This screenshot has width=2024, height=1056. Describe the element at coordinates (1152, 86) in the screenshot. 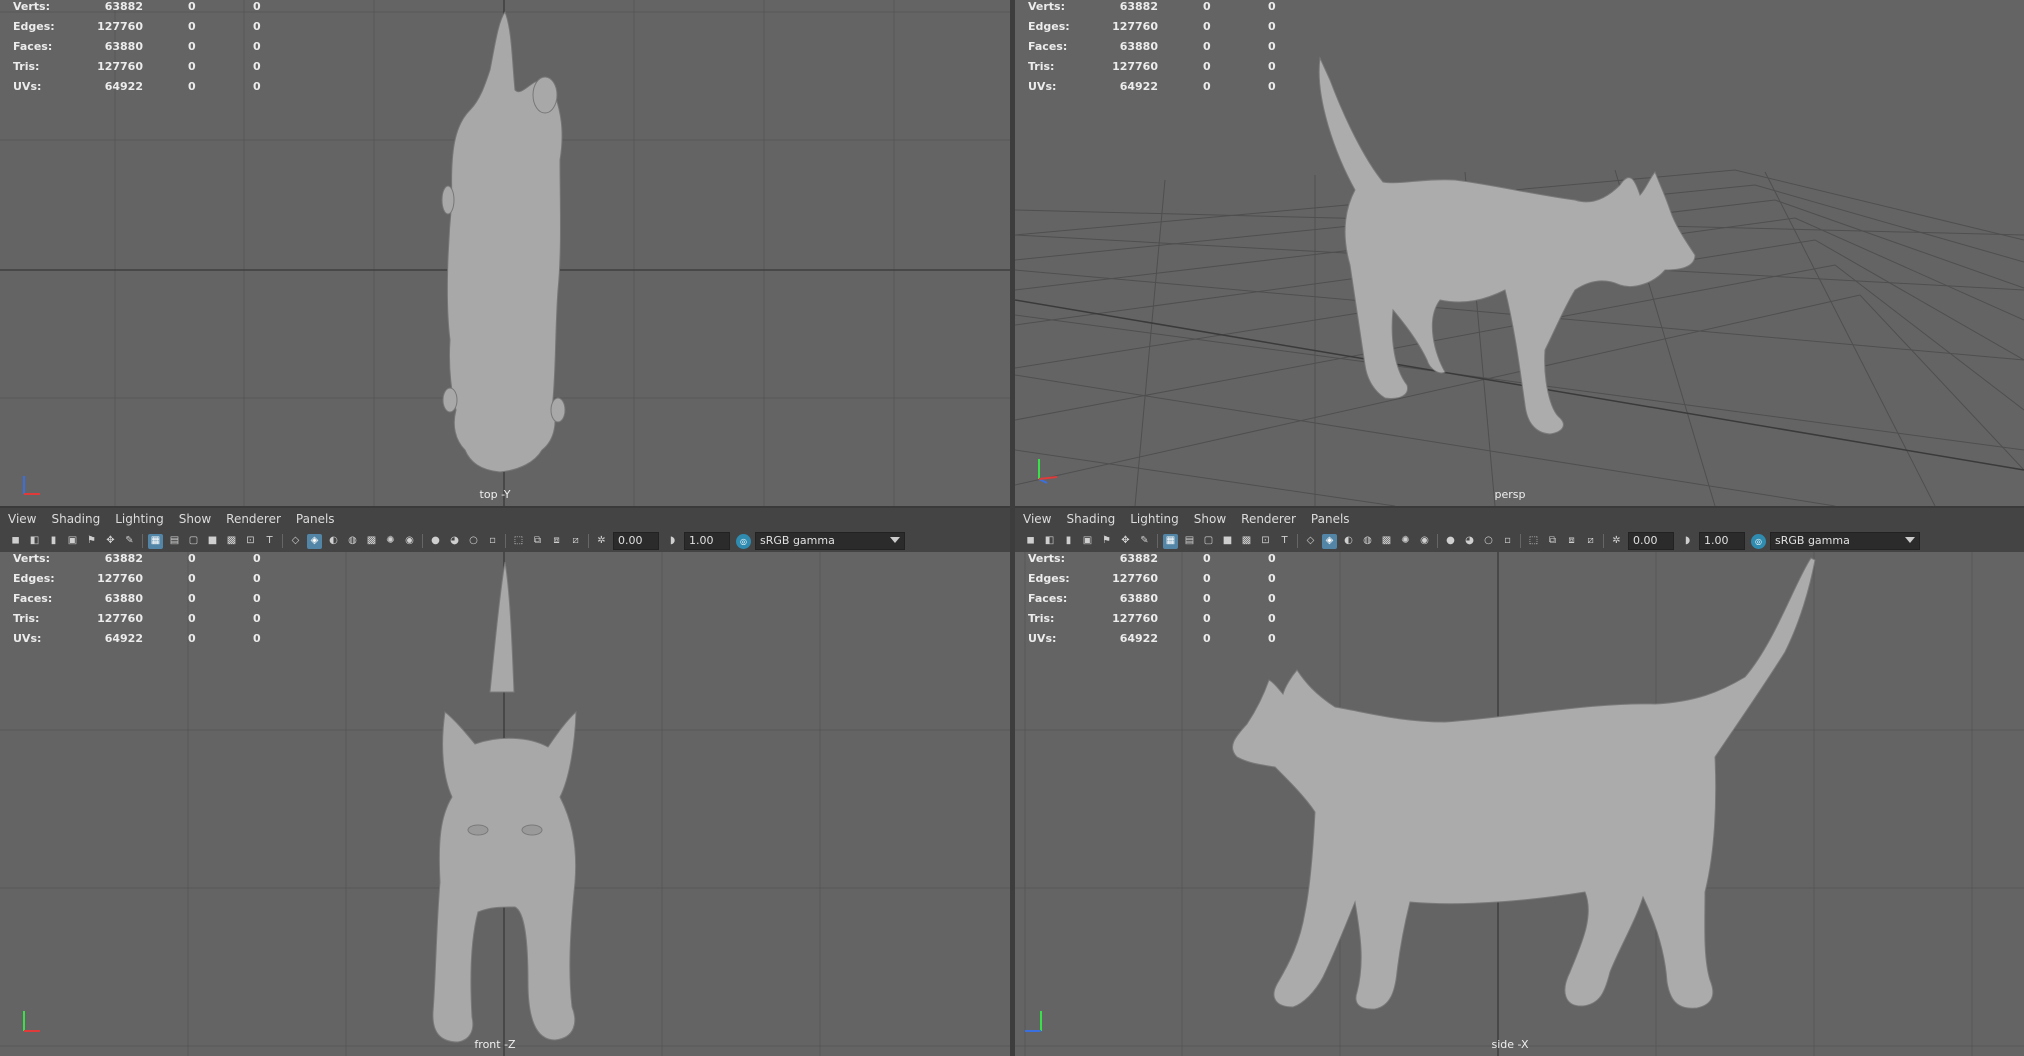

I see `hud-row-uvs: UVs: 64922 0 0` at that location.